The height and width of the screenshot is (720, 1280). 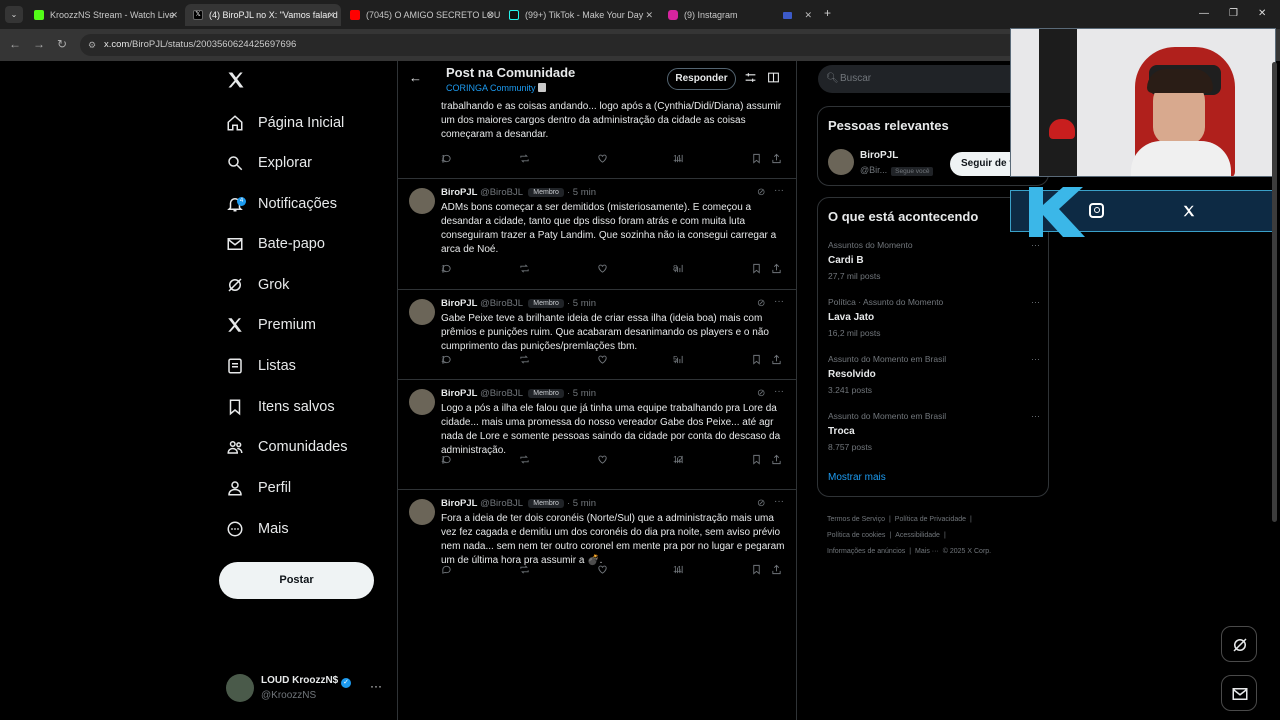 I want to click on nav-item-bate-papo: Bate-papo, so click(x=275, y=244).